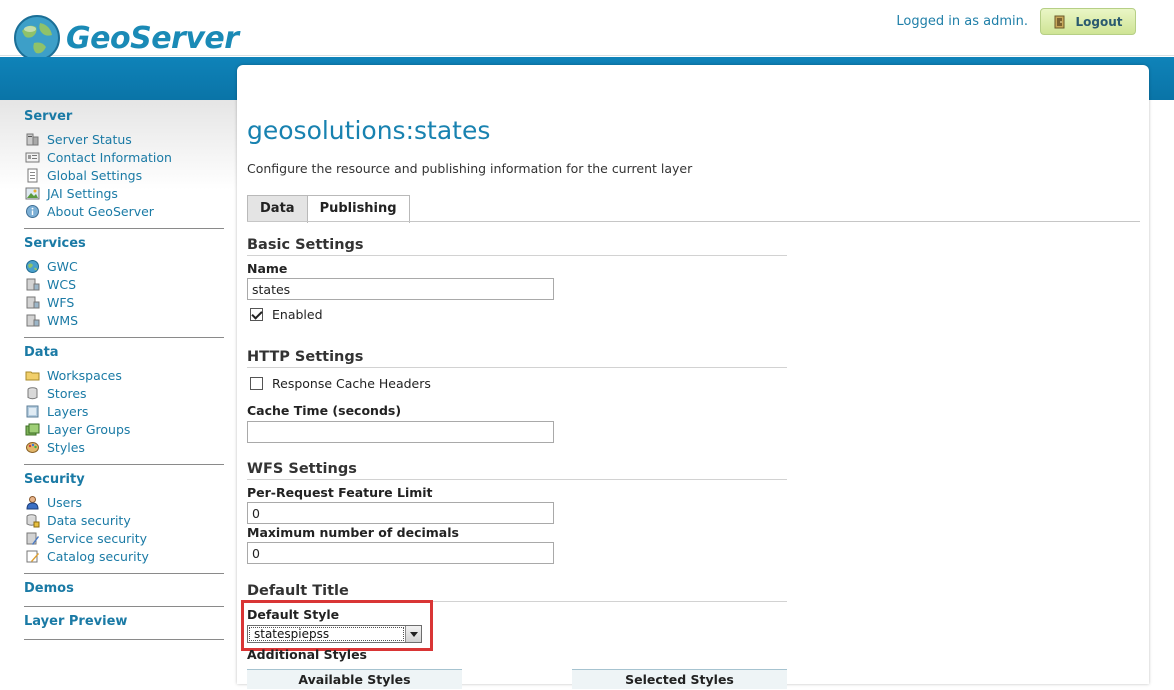 The width and height of the screenshot is (1174, 690). I want to click on sidebar-item-label: Users, so click(65, 502).